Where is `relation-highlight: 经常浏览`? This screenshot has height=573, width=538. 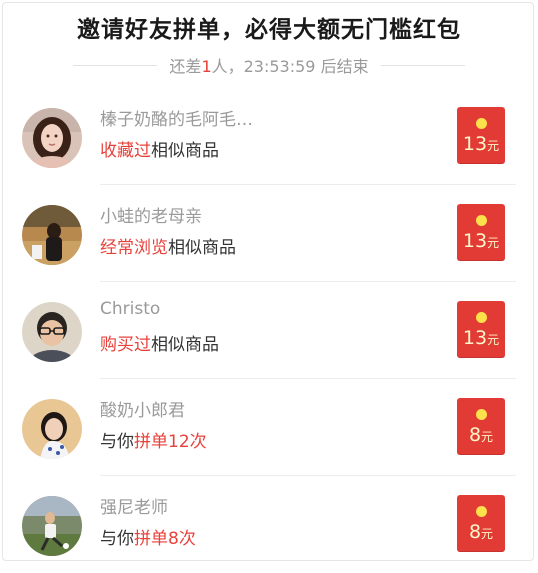
relation-highlight: 经常浏览 is located at coordinates (134, 248).